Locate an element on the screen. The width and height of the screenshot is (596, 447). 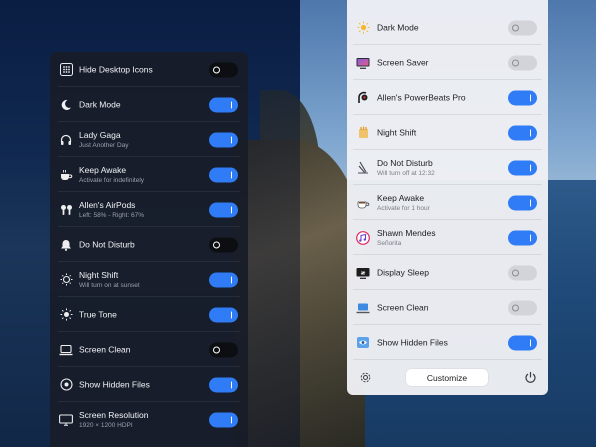
bell-icon is located at coordinates (66, 245).